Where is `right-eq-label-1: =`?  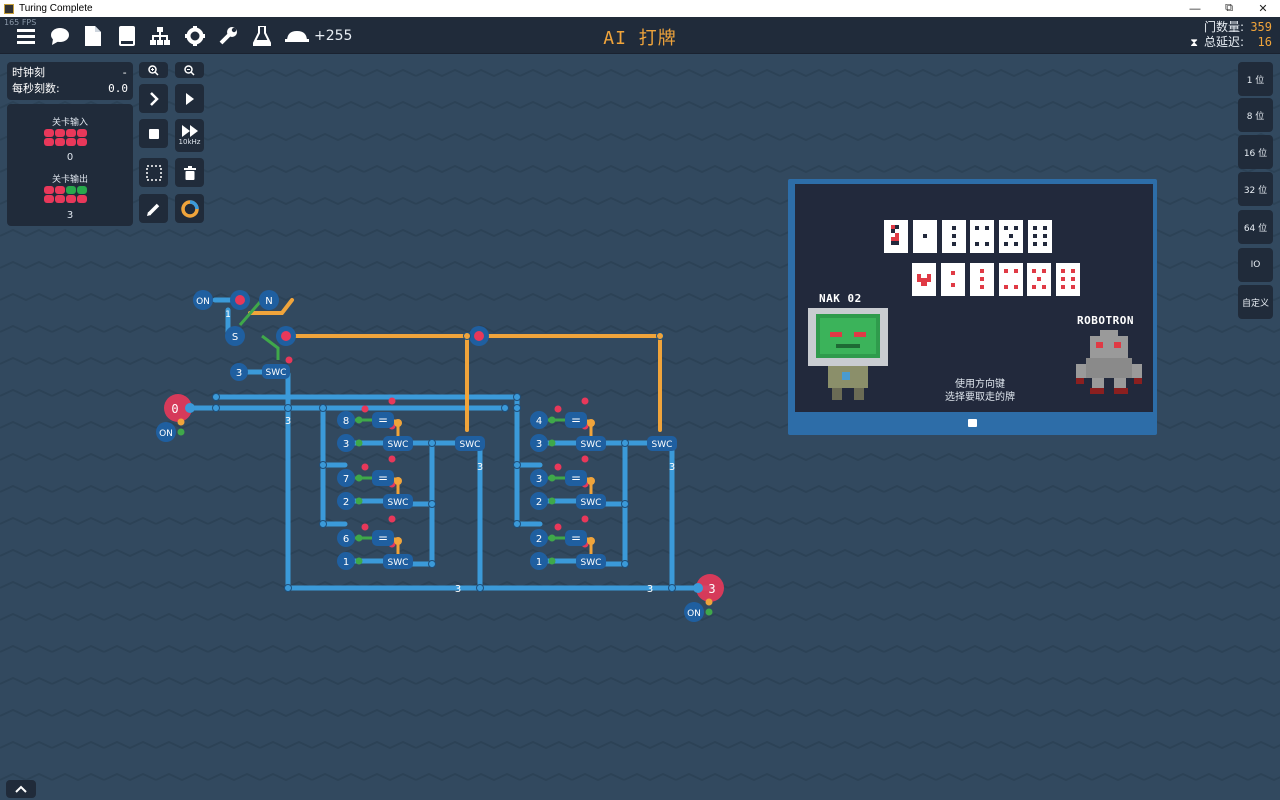 right-eq-label-1: = is located at coordinates (576, 478).